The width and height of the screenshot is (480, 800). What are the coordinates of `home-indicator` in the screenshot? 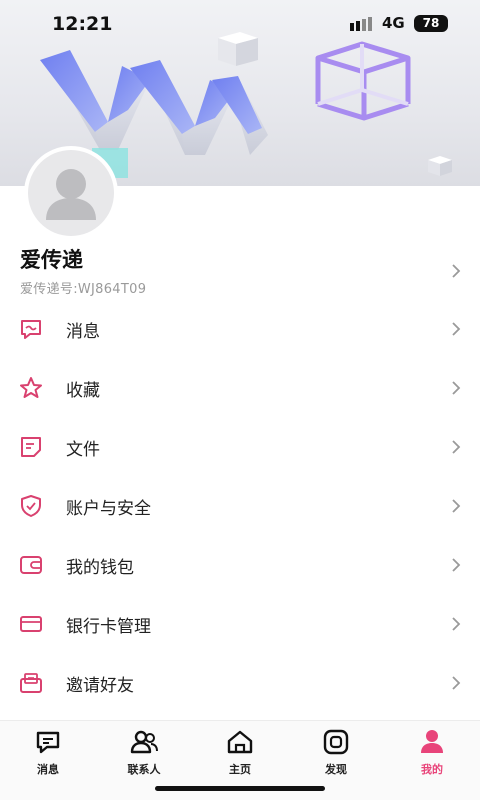 It's located at (240, 788).